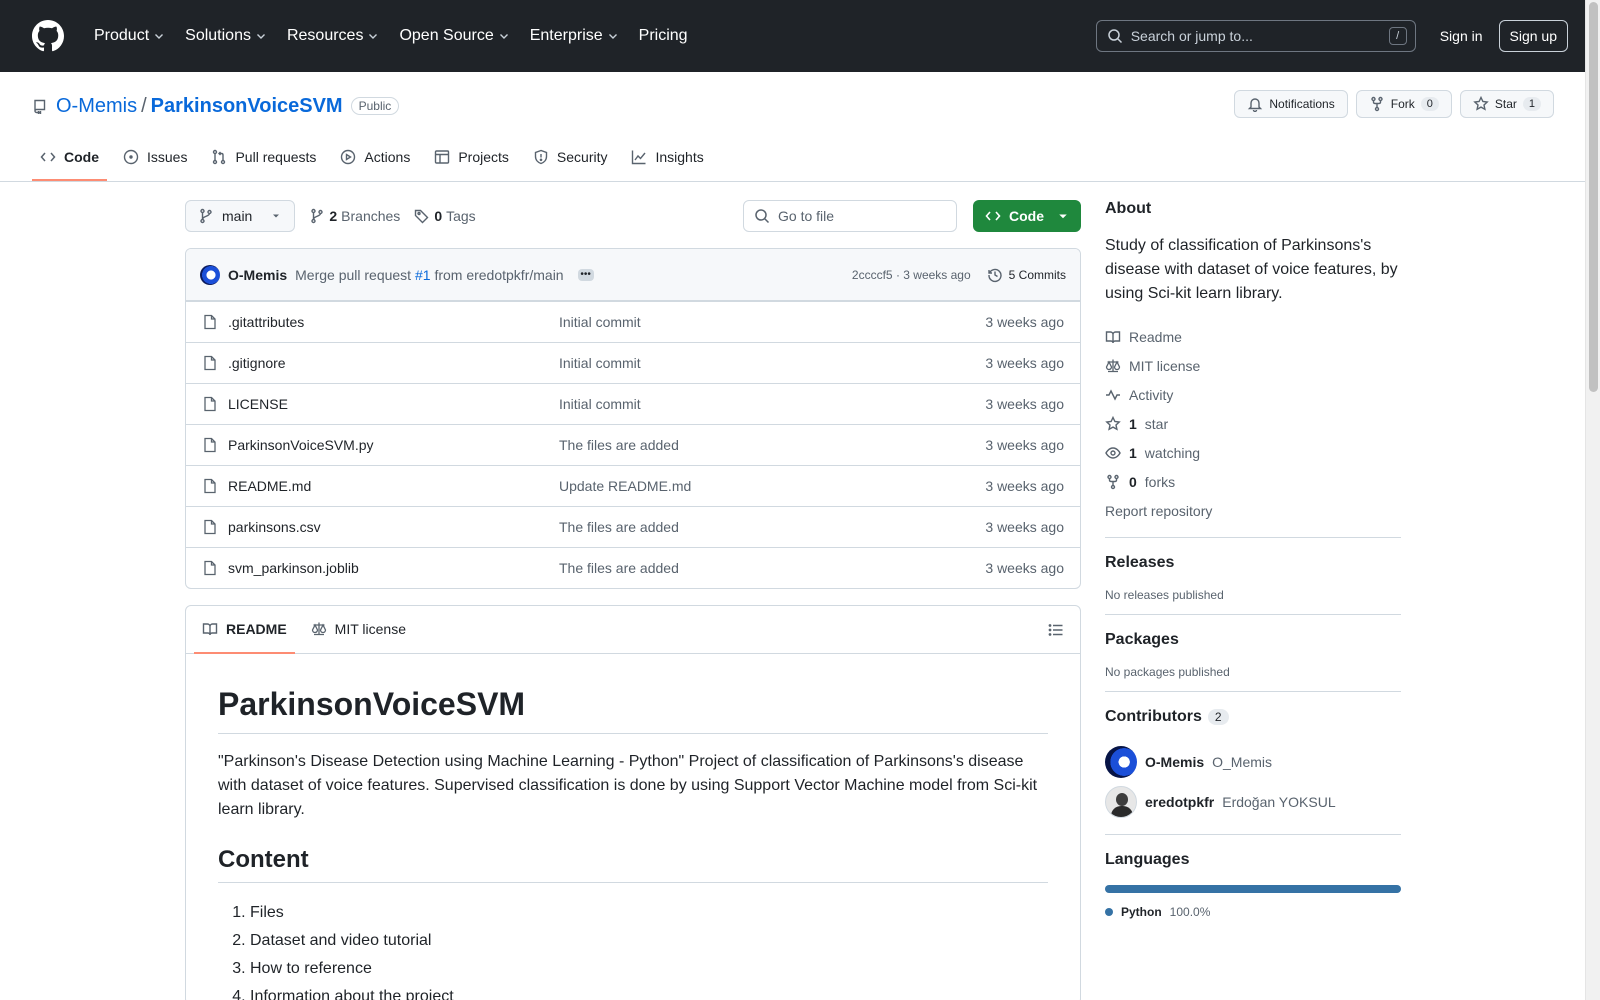  I want to click on commit-hash-link: 2ccccf5 · 3 weeks ago, so click(911, 275).